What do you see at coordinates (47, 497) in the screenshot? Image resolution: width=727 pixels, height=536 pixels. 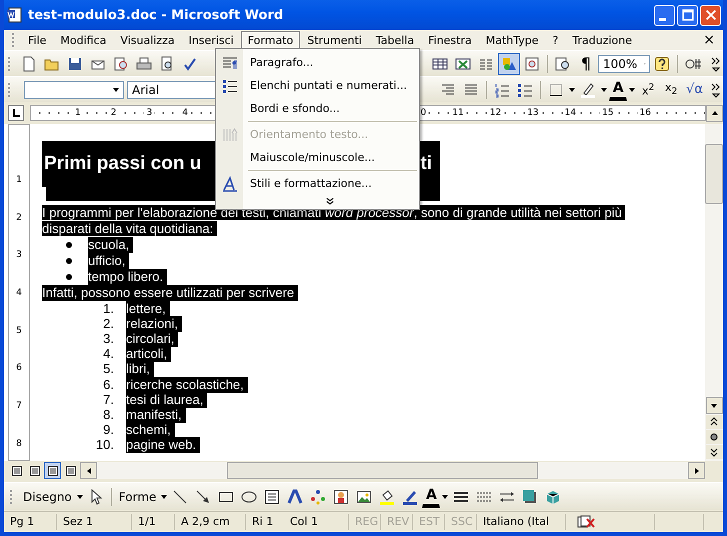 I see `draw-menu-button: Disegno` at bounding box center [47, 497].